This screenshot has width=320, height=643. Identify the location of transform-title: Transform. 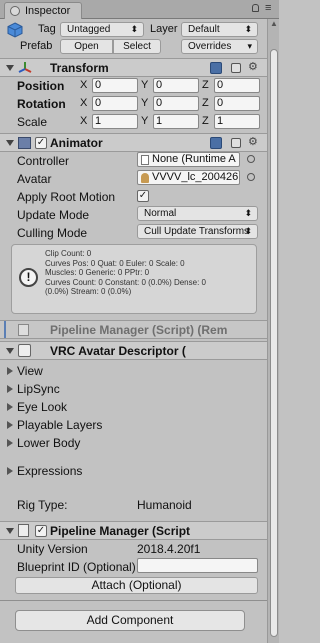
(79, 68).